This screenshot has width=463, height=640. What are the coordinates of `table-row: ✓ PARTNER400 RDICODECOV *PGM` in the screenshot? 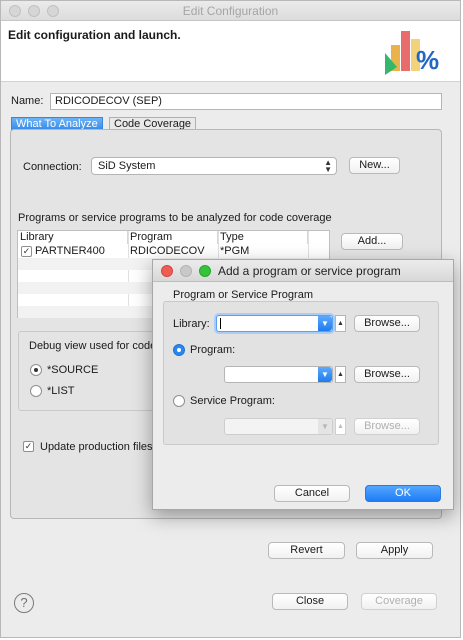 It's located at (173, 251).